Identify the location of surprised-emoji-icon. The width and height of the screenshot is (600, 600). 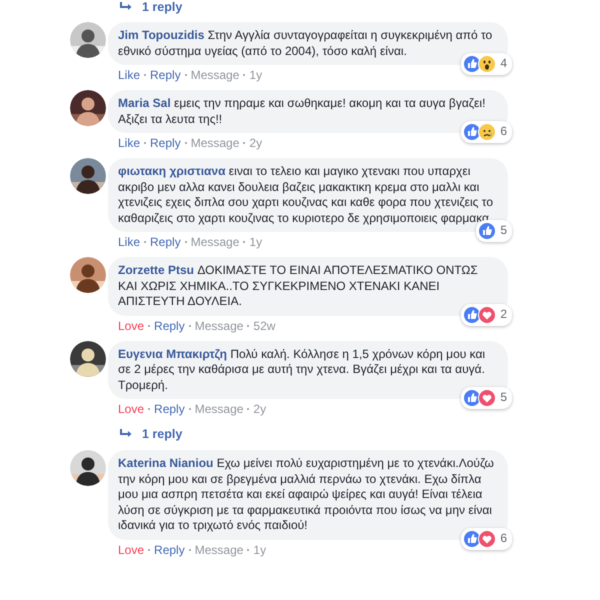
(487, 64).